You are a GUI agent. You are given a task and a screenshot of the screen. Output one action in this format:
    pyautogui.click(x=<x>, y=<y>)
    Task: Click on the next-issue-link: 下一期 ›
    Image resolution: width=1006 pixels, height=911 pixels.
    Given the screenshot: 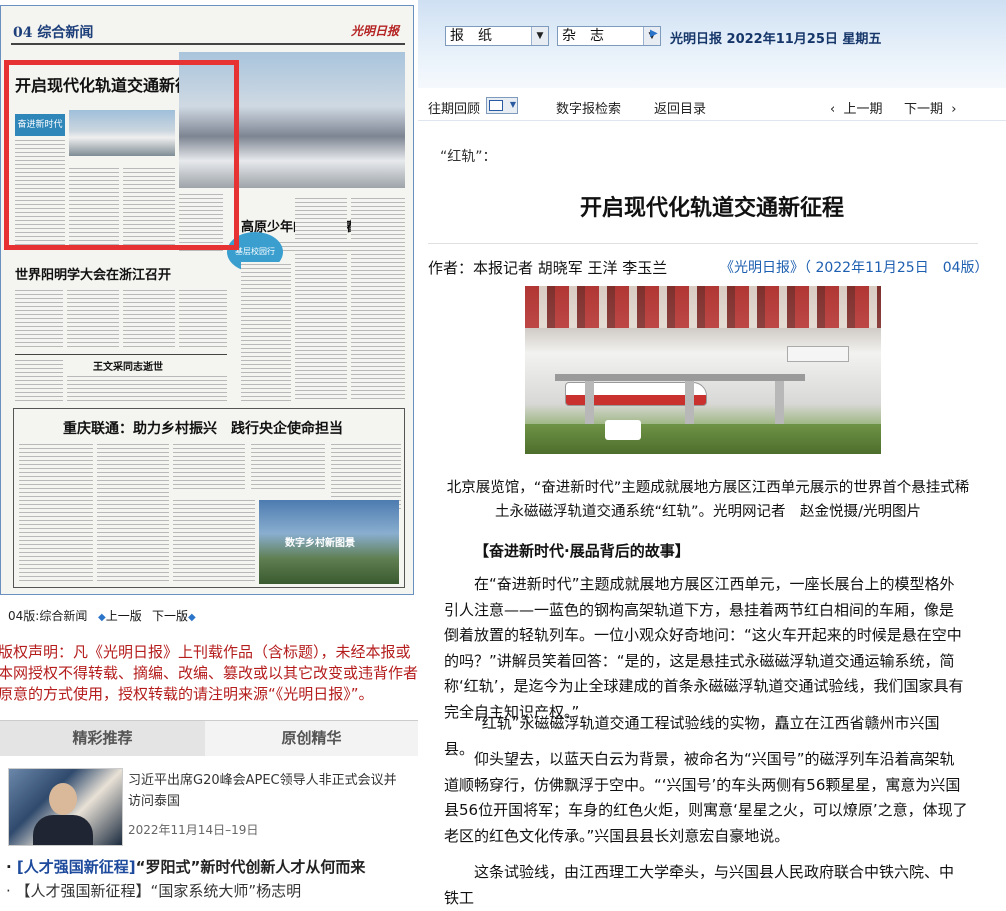 What is the action you would take?
    pyautogui.click(x=930, y=107)
    